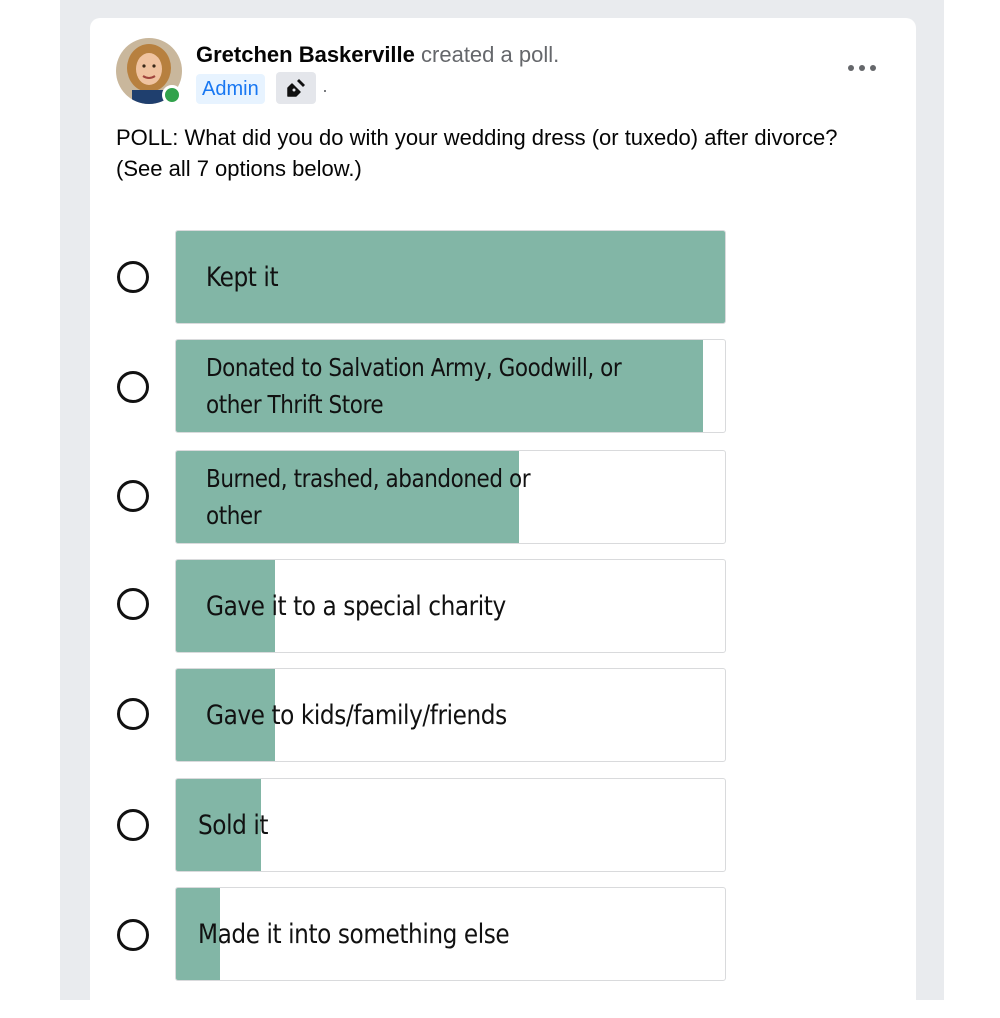 This screenshot has height=1018, width=1000. Describe the element at coordinates (296, 88) in the screenshot. I see `pen-nib-icon` at that location.